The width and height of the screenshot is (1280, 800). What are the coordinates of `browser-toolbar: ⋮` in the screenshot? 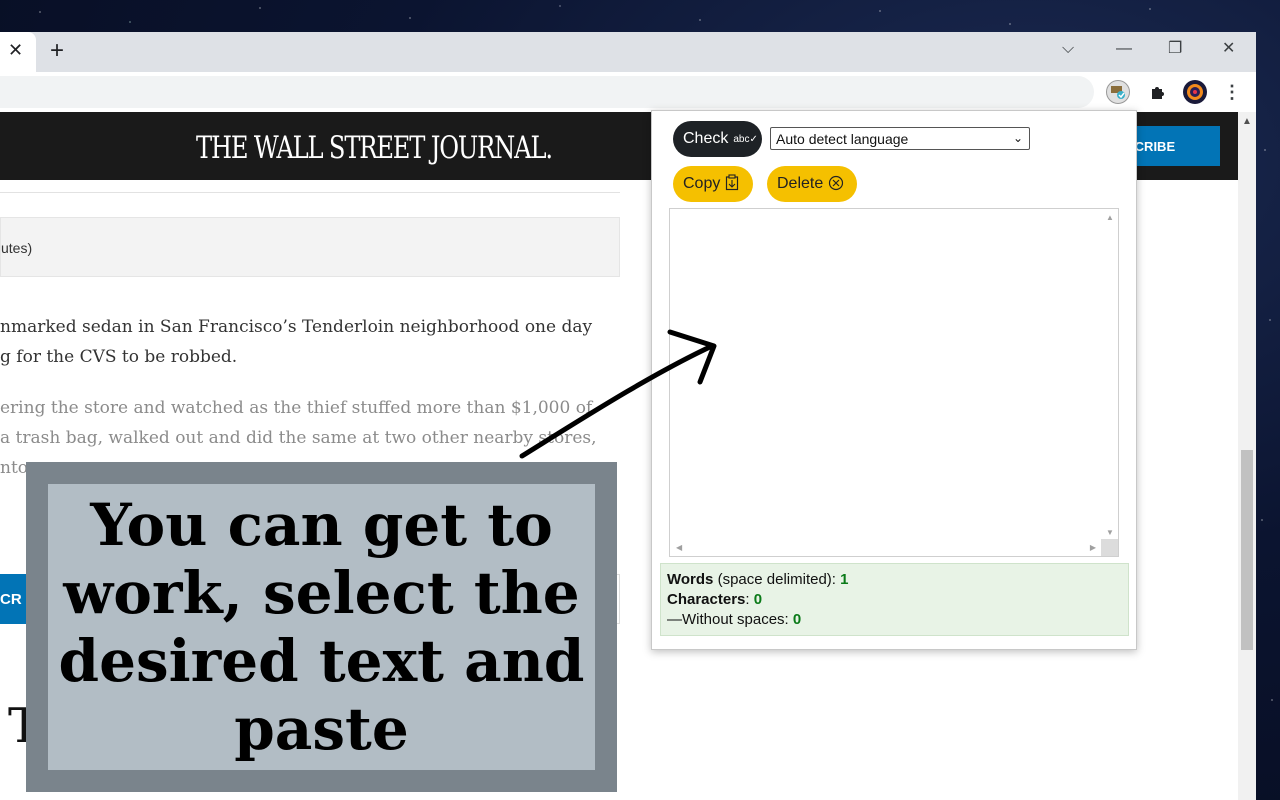 It's located at (628, 92).